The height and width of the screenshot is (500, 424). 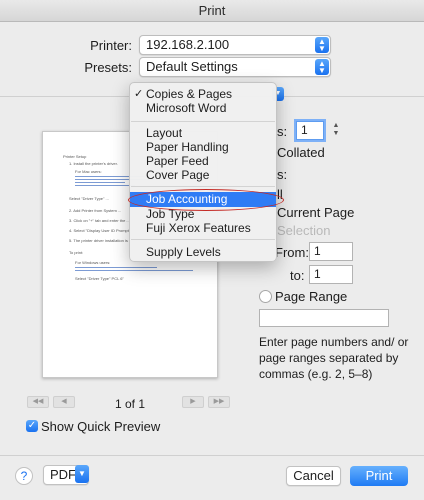 What do you see at coordinates (292, 252) in the screenshot?
I see `from-label: From:` at bounding box center [292, 252].